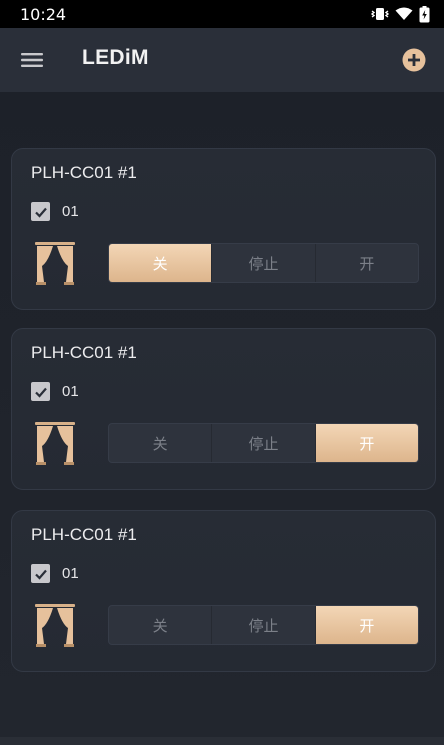 This screenshot has width=444, height=745. I want to click on status-time: 10:24, so click(43, 14).